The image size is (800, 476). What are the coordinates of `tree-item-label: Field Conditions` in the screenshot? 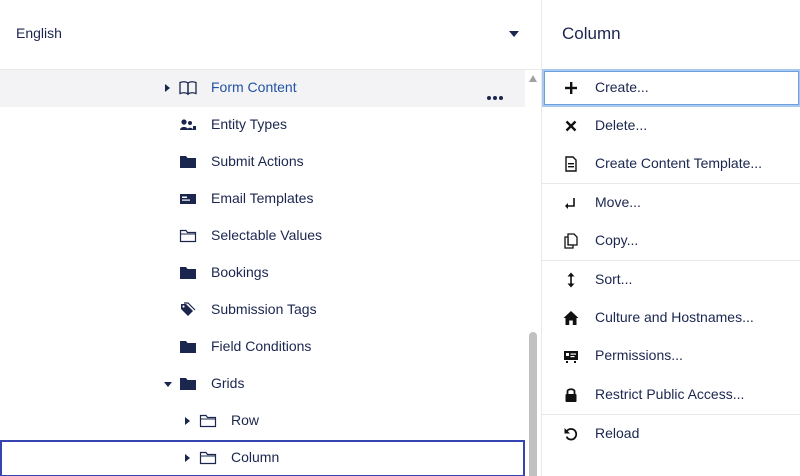 It's located at (261, 346).